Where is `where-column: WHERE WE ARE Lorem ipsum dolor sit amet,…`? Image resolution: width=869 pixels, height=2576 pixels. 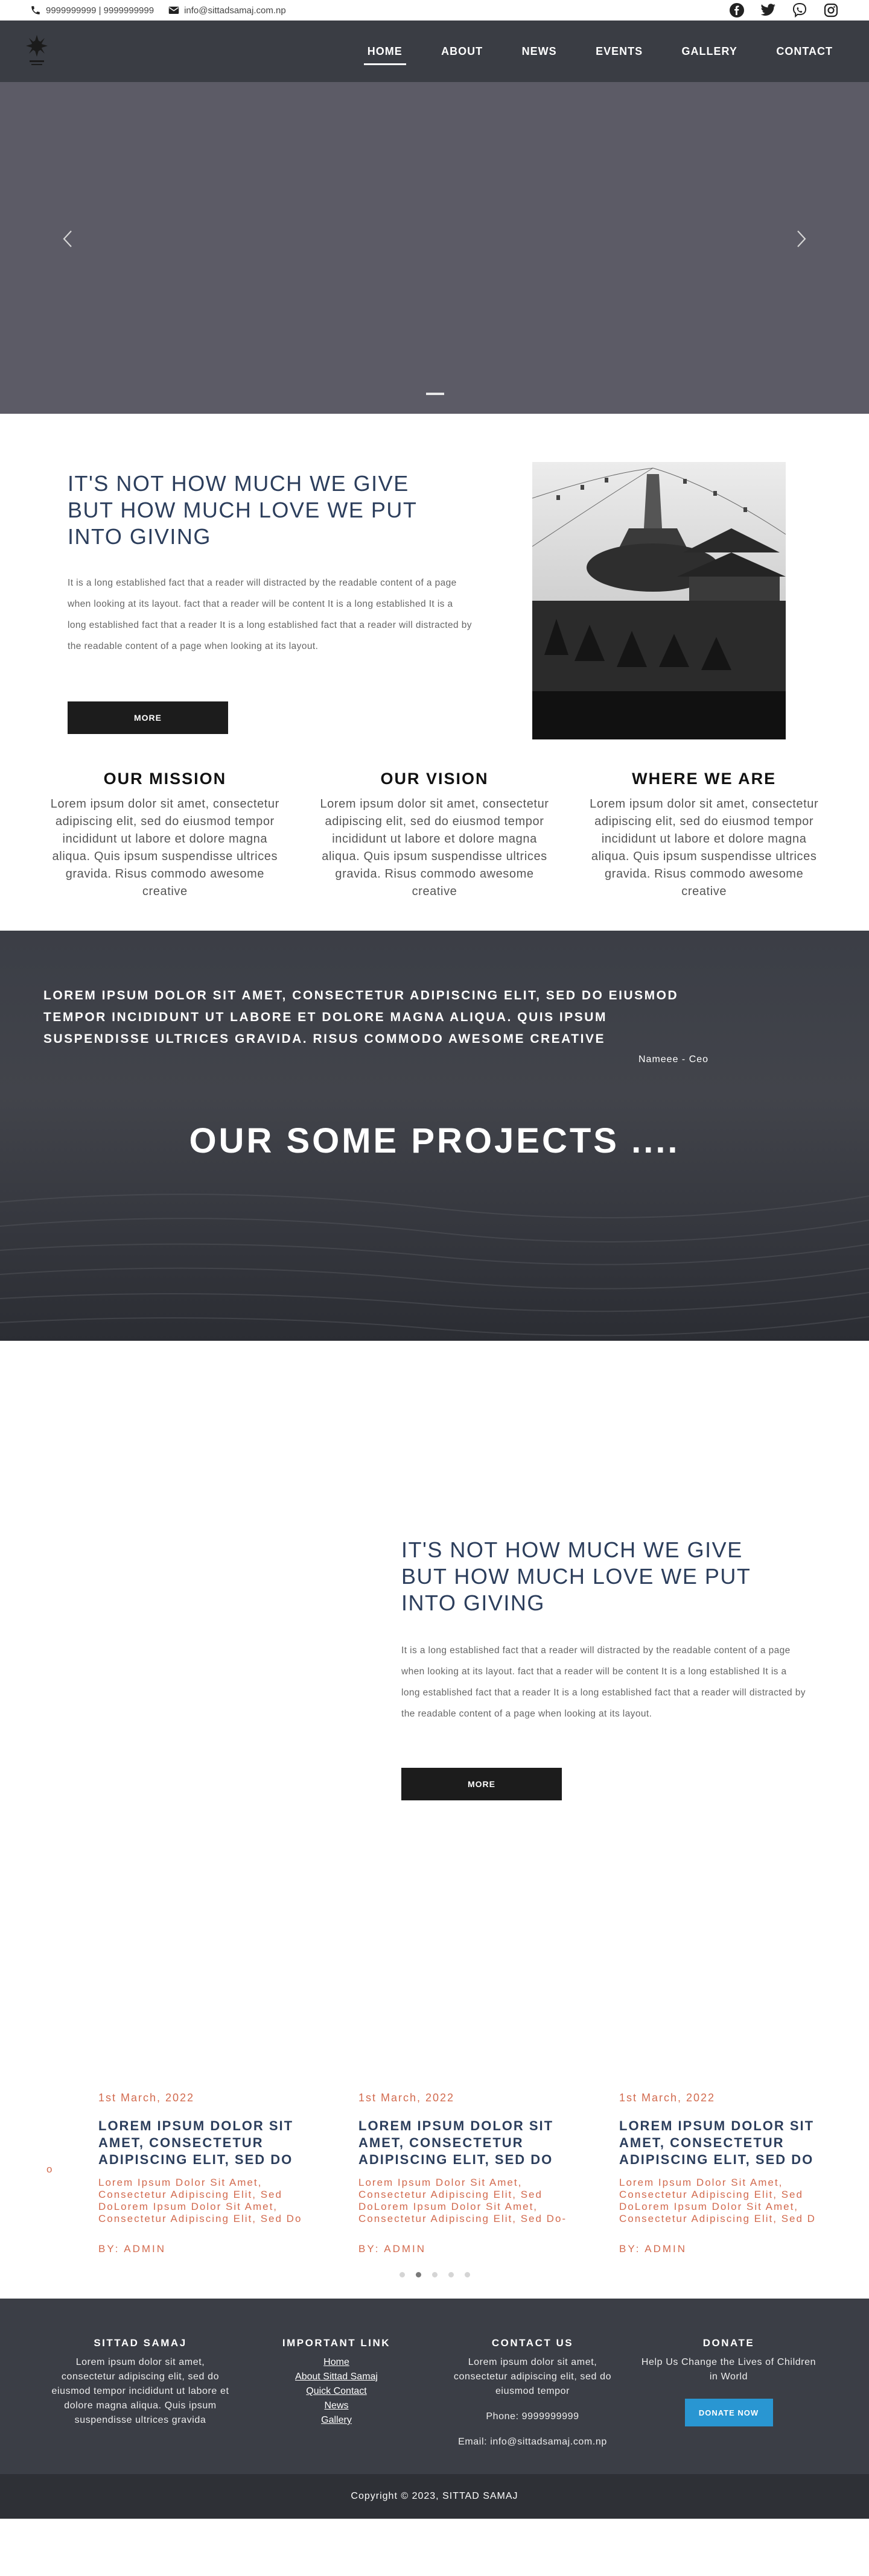
where-column: WHERE WE ARE Lorem ipsum dolor sit amet,… is located at coordinates (704, 841).